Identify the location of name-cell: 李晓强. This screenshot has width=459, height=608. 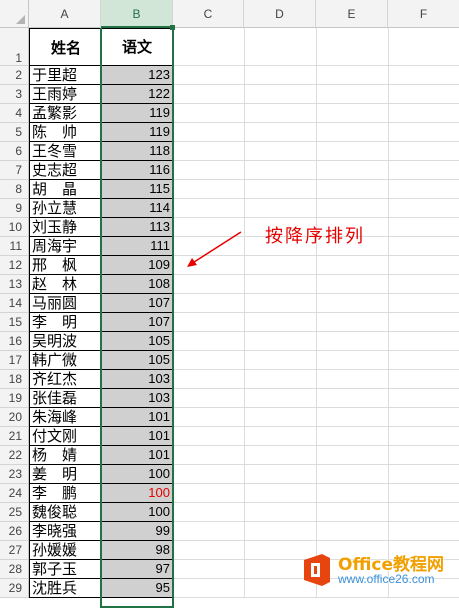
(65, 531).